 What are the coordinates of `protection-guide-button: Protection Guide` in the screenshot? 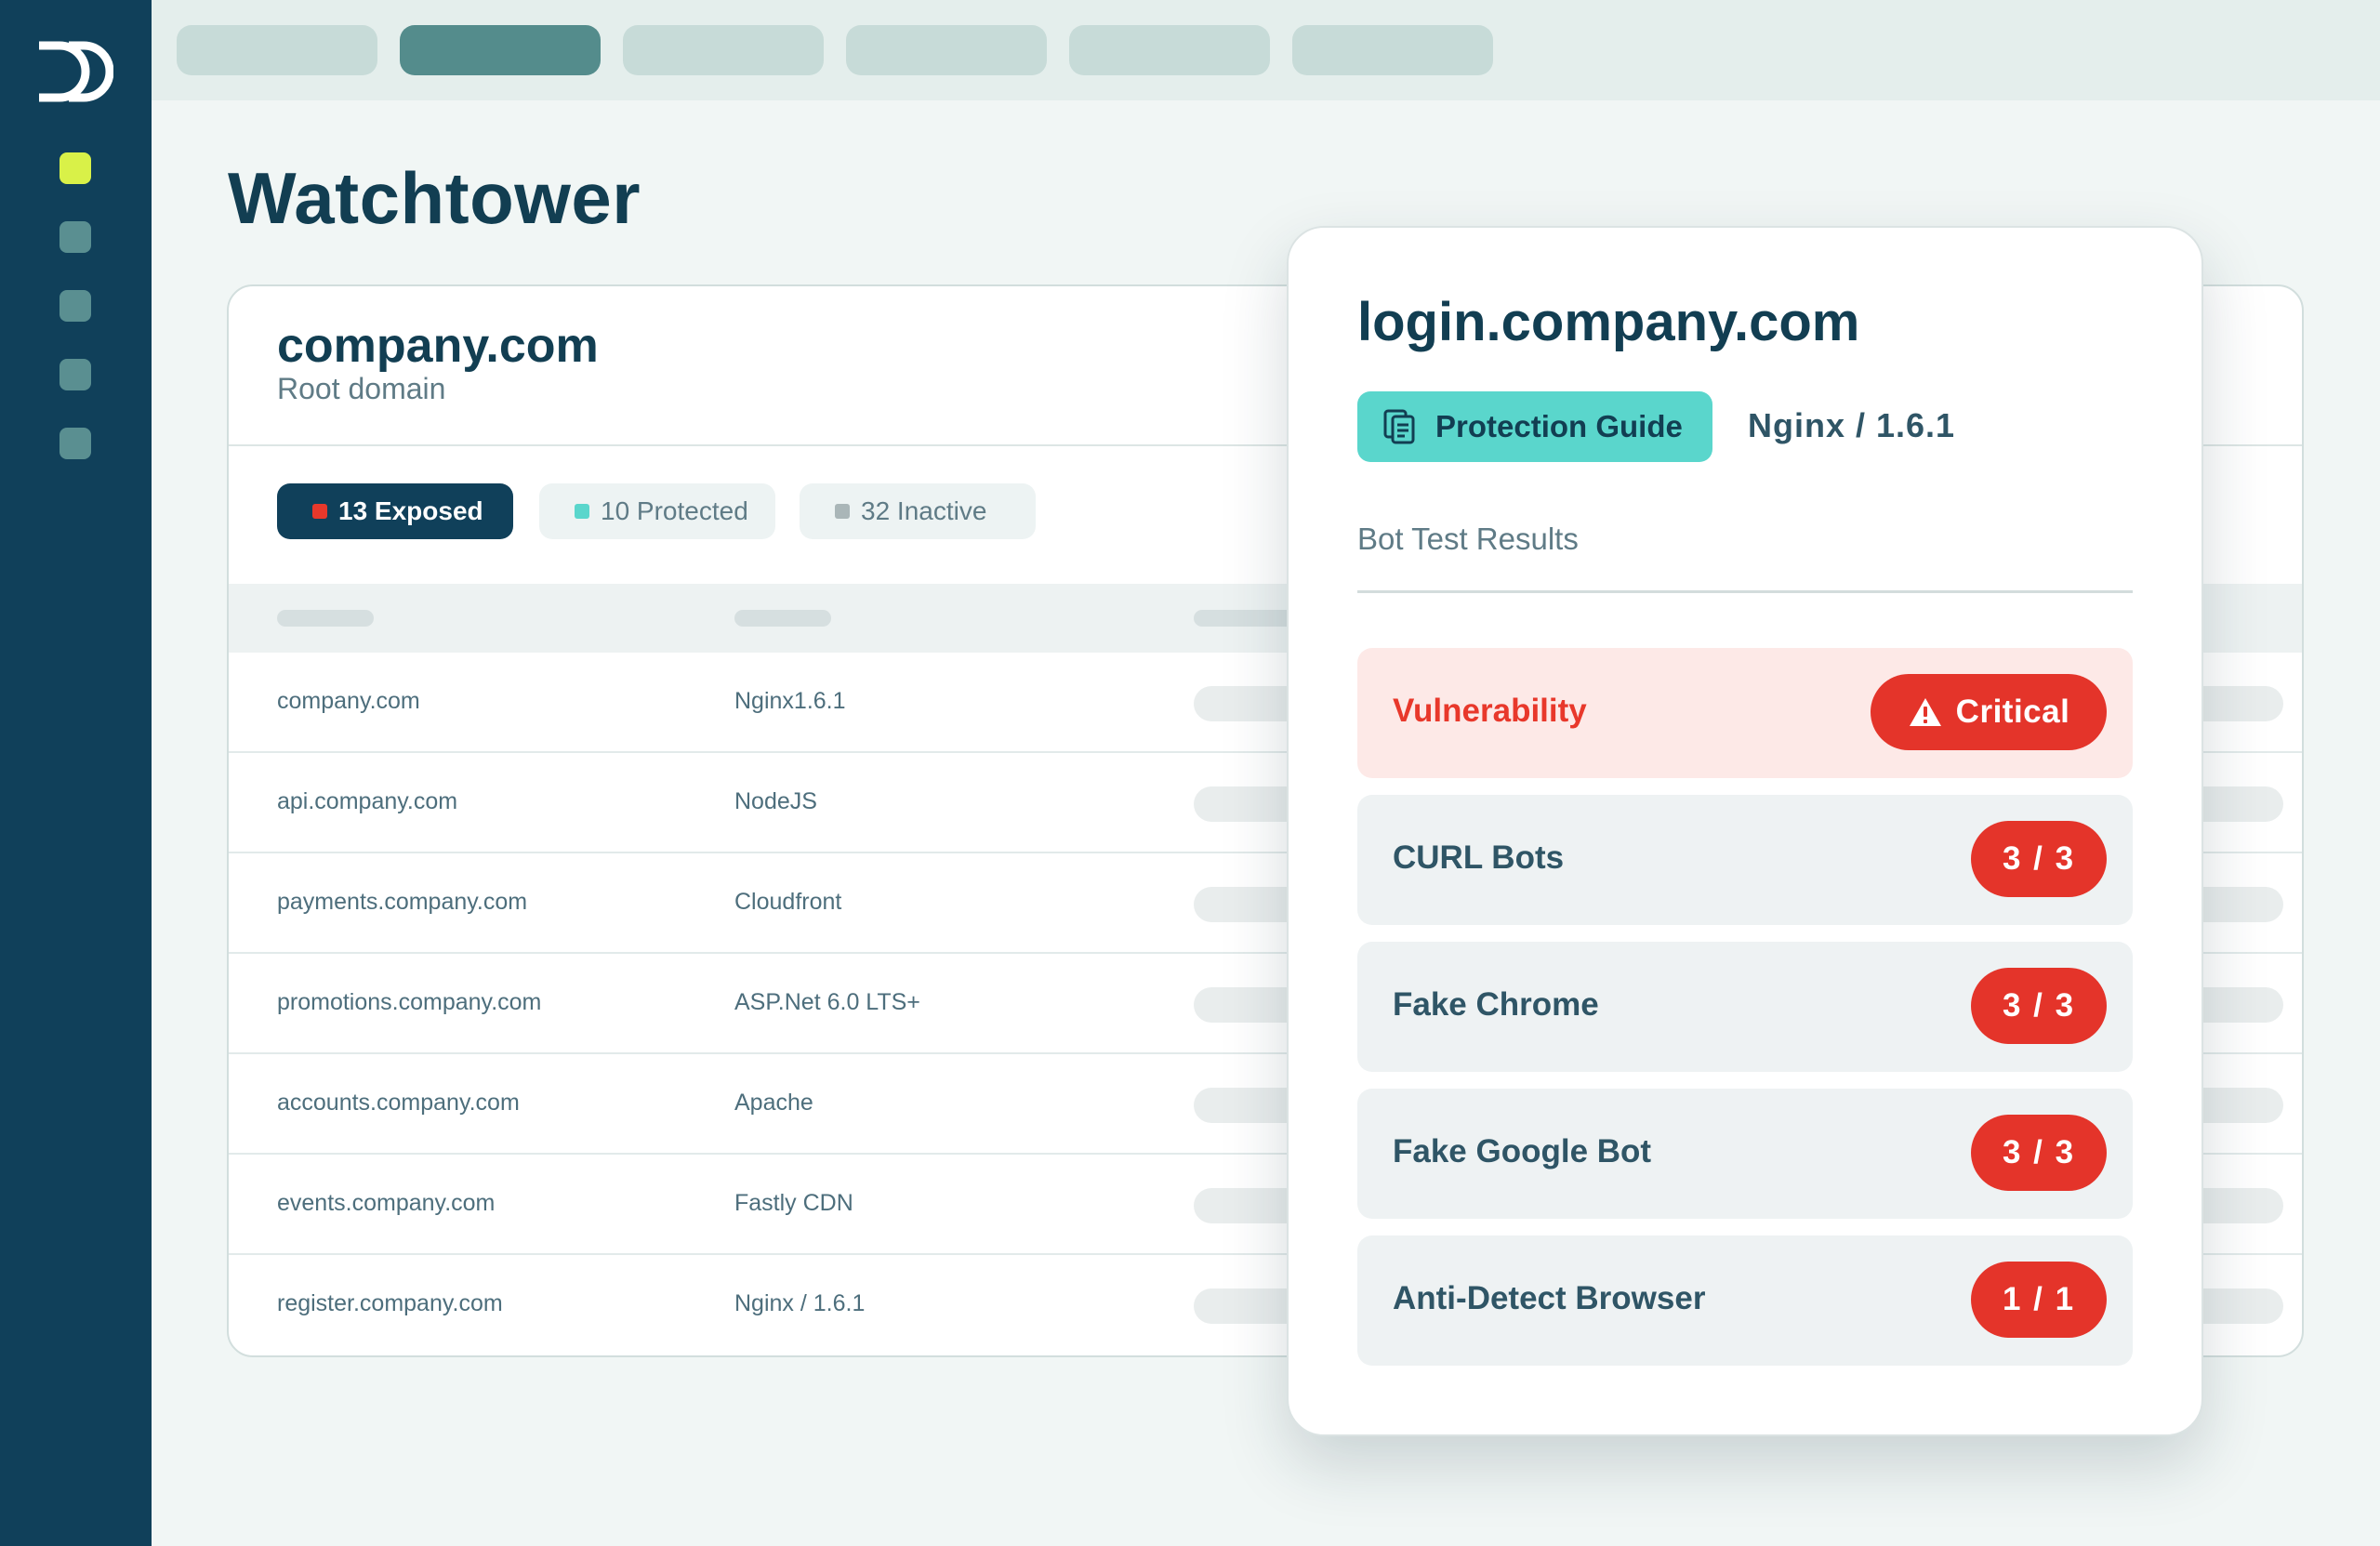 It's located at (1534, 426).